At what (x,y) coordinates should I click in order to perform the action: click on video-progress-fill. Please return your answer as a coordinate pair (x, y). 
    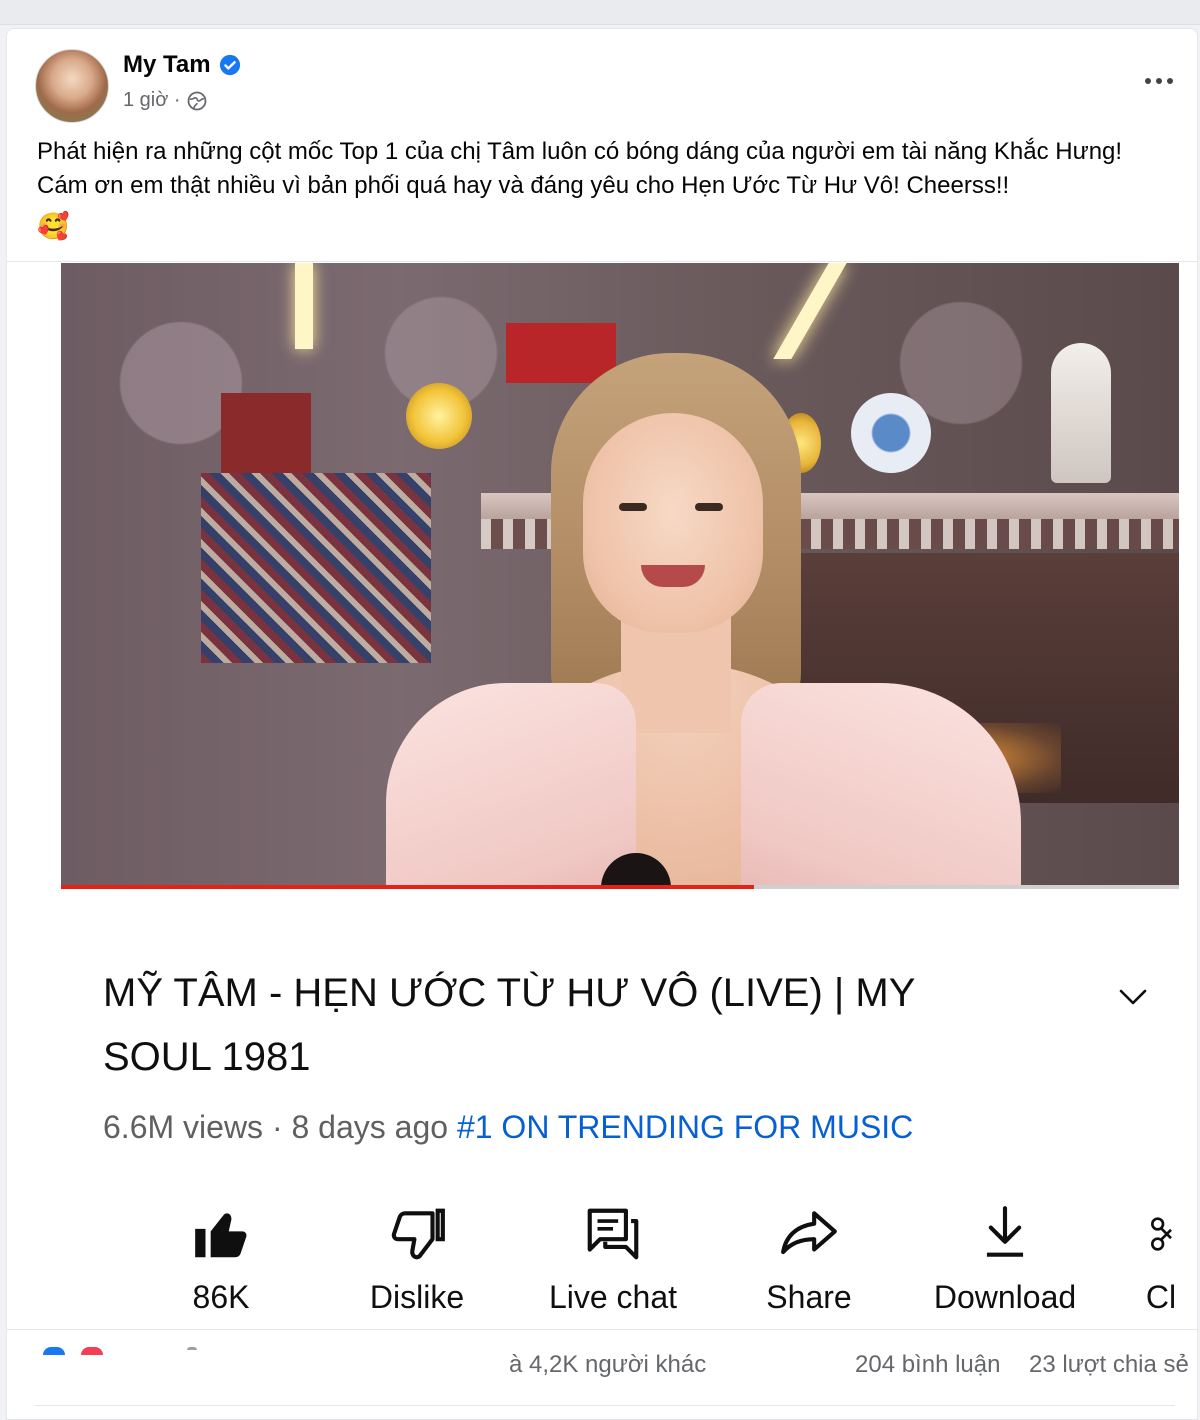
    Looking at the image, I should click on (408, 887).